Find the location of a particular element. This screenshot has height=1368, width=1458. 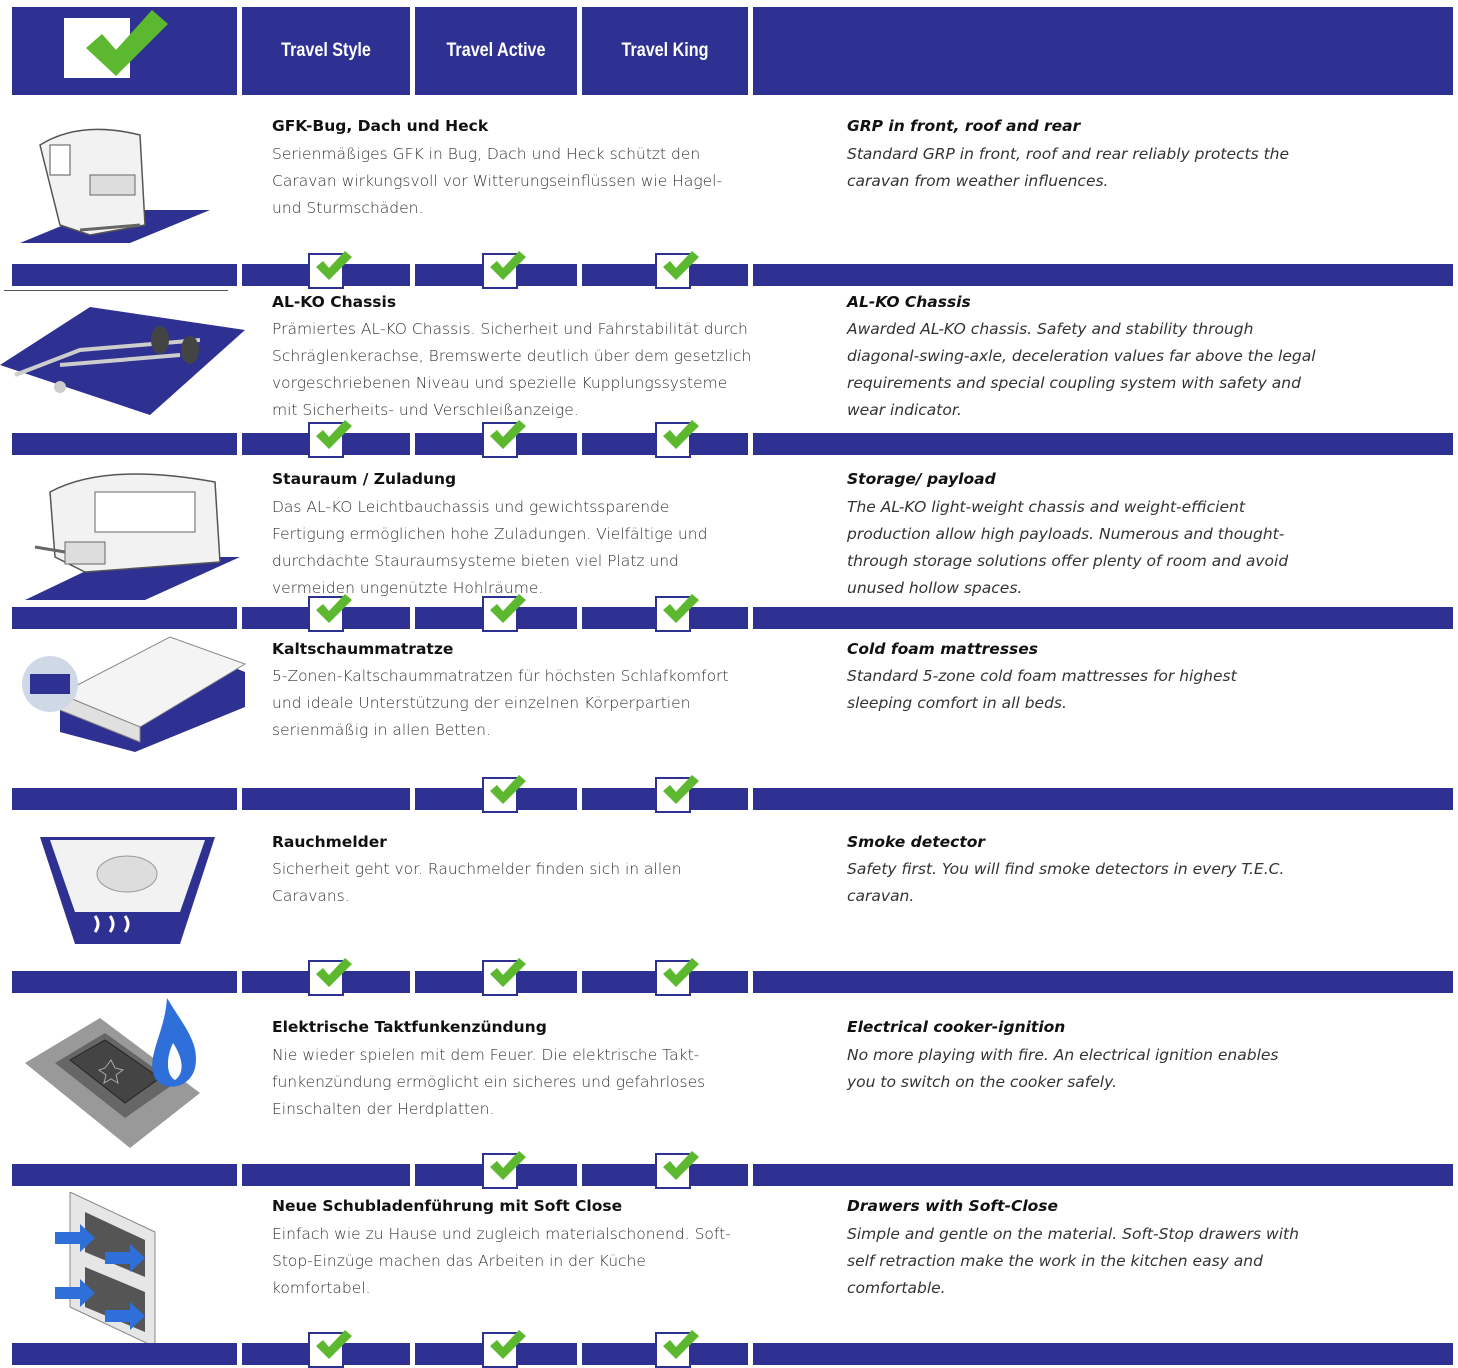

feature-title-en: Electrical cooker-ignition is located at coordinates (956, 1027).